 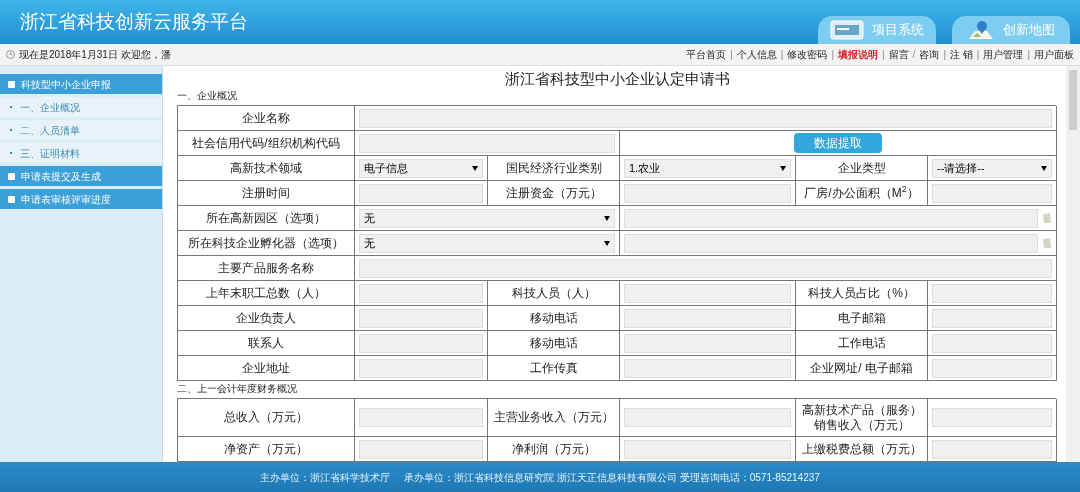 What do you see at coordinates (617, 79) in the screenshot?
I see `form-title: 浙江省科技型中小企业认定申请书` at bounding box center [617, 79].